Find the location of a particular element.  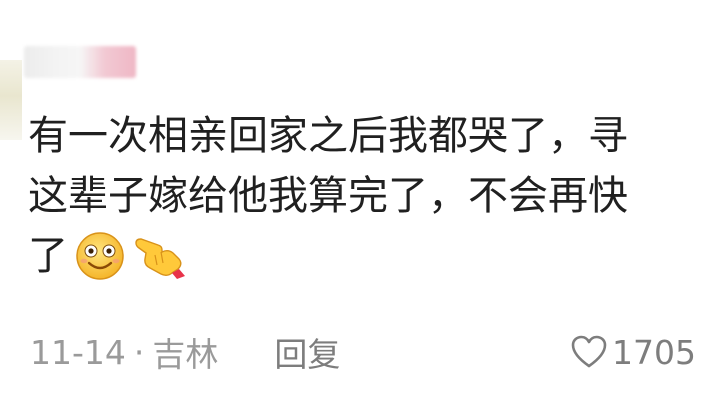

comment-header is located at coordinates (80, 62).